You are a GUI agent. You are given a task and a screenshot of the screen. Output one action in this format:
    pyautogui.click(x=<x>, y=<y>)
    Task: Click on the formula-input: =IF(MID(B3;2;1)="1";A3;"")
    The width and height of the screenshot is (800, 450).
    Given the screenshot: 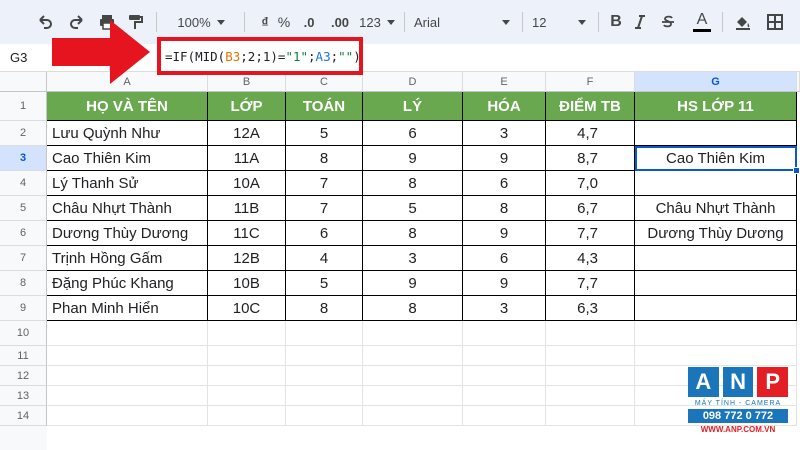 What is the action you would take?
    pyautogui.click(x=260, y=56)
    